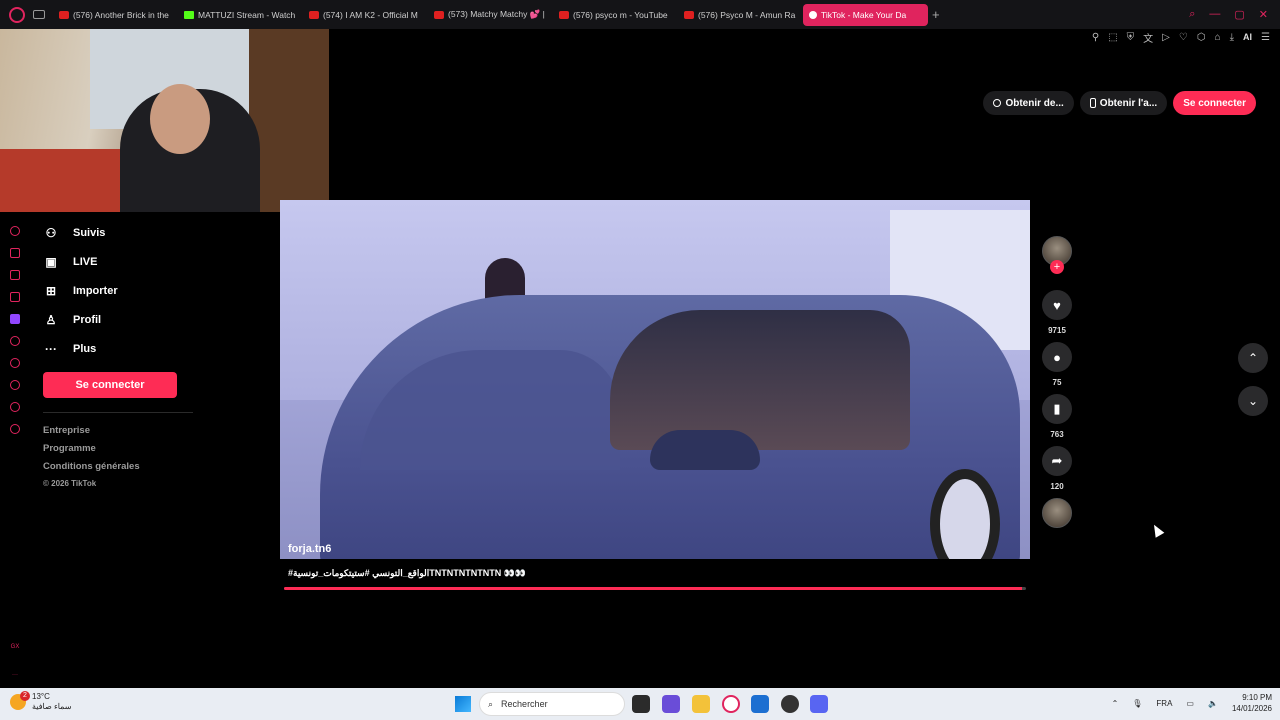  Describe the element at coordinates (41, 701) in the screenshot. I see `weather-widget: 2 13°C سماء صافية` at that location.